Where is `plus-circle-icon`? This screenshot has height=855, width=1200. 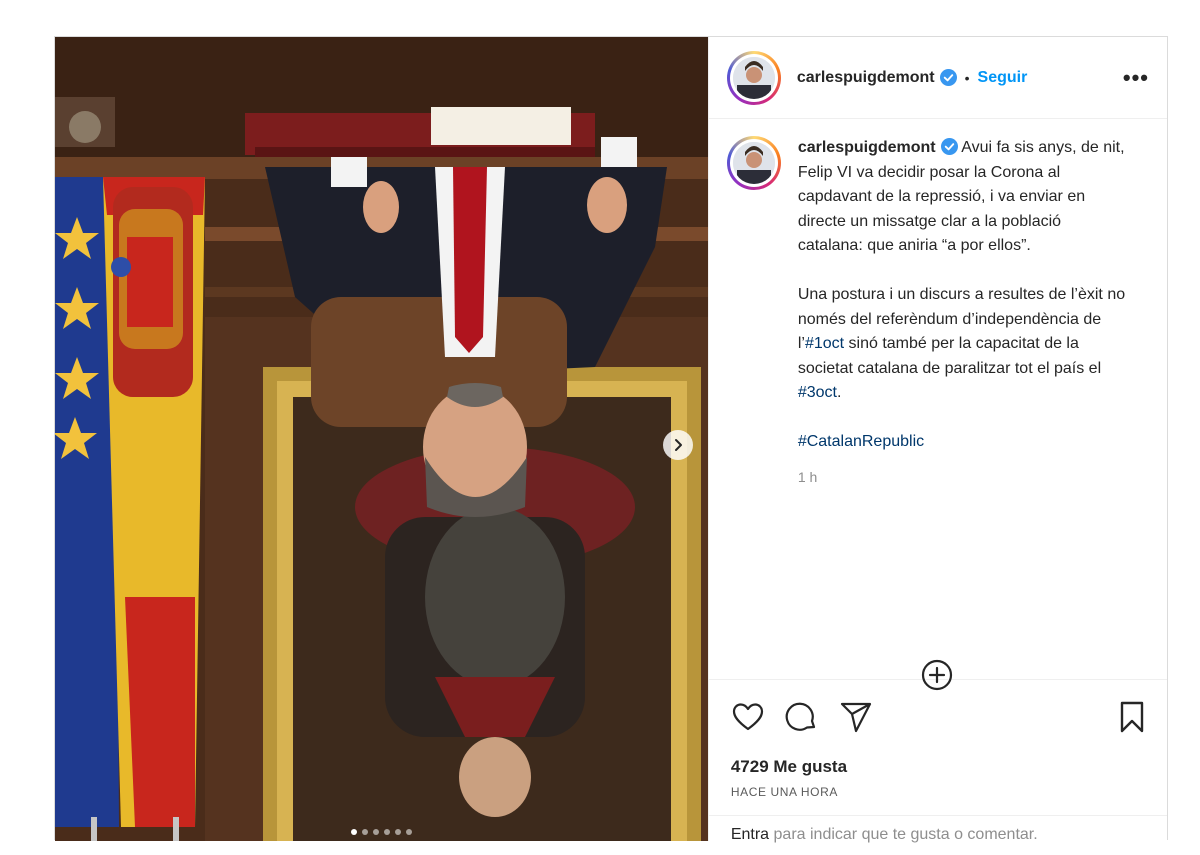 plus-circle-icon is located at coordinates (937, 675).